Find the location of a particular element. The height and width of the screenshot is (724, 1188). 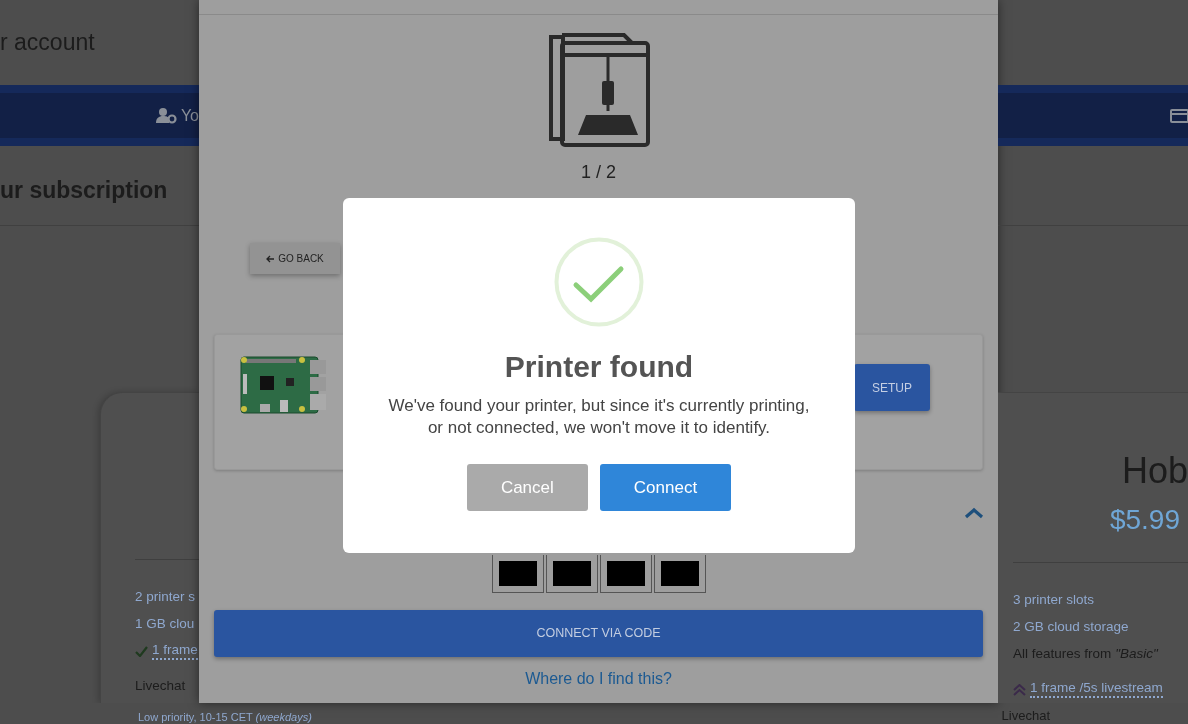

feature-link: 1 frame is located at coordinates (175, 651).